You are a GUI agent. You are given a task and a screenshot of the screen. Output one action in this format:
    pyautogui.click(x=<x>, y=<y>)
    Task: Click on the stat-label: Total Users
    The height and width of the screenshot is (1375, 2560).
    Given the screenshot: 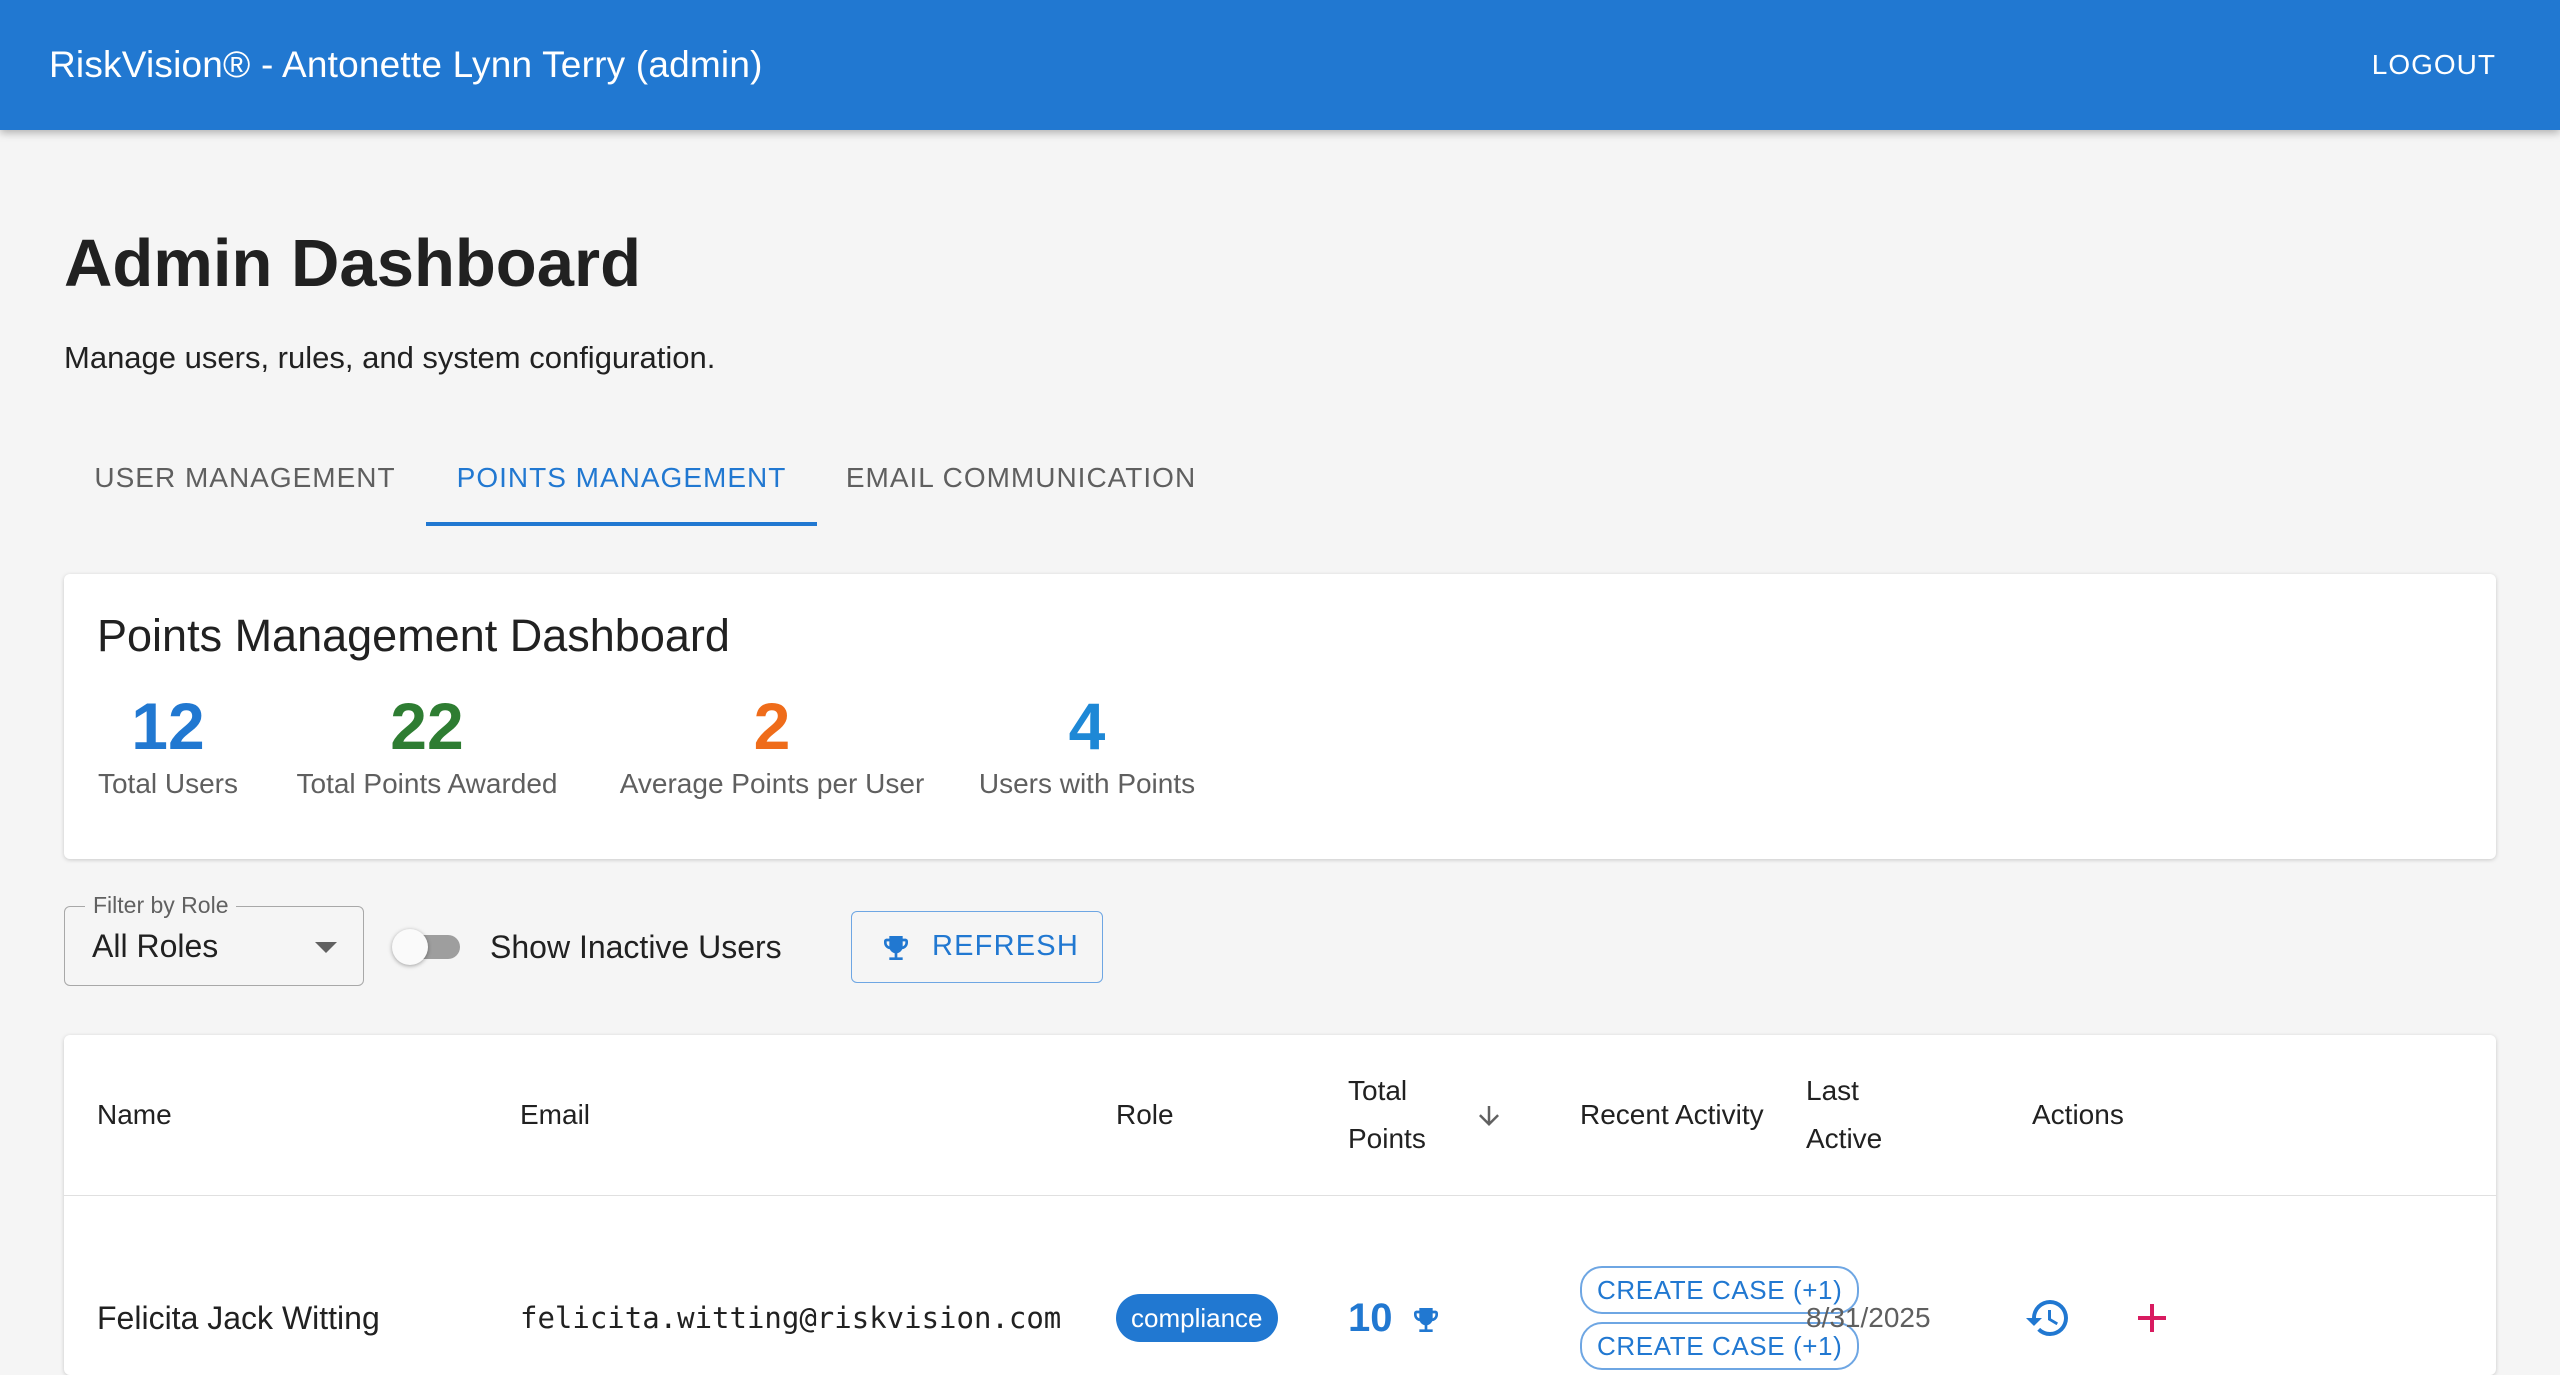 What is the action you would take?
    pyautogui.click(x=168, y=783)
    